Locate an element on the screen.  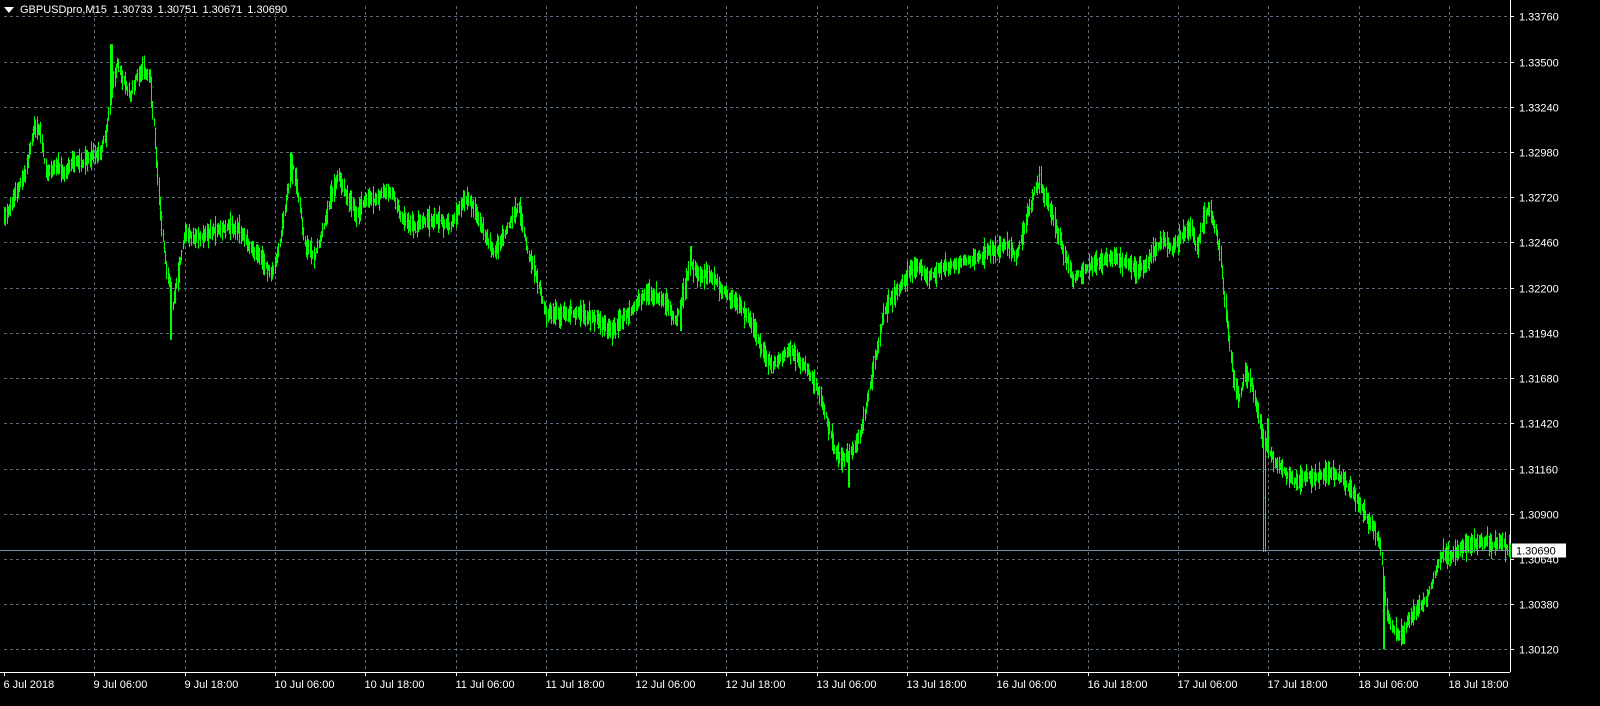
dropdown-triangle-icon is located at coordinates (9, 10).